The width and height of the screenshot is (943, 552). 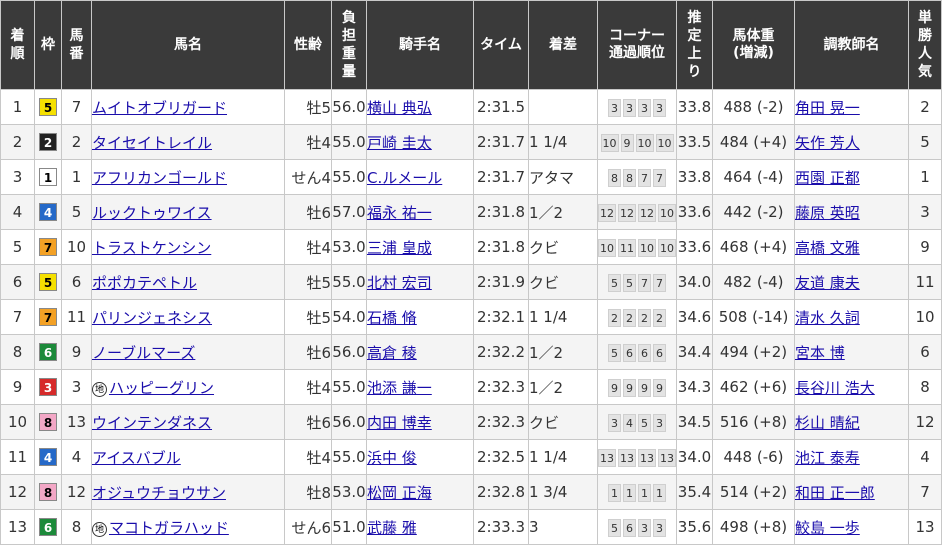 What do you see at coordinates (614, 492) in the screenshot?
I see `corner-position: 1` at bounding box center [614, 492].